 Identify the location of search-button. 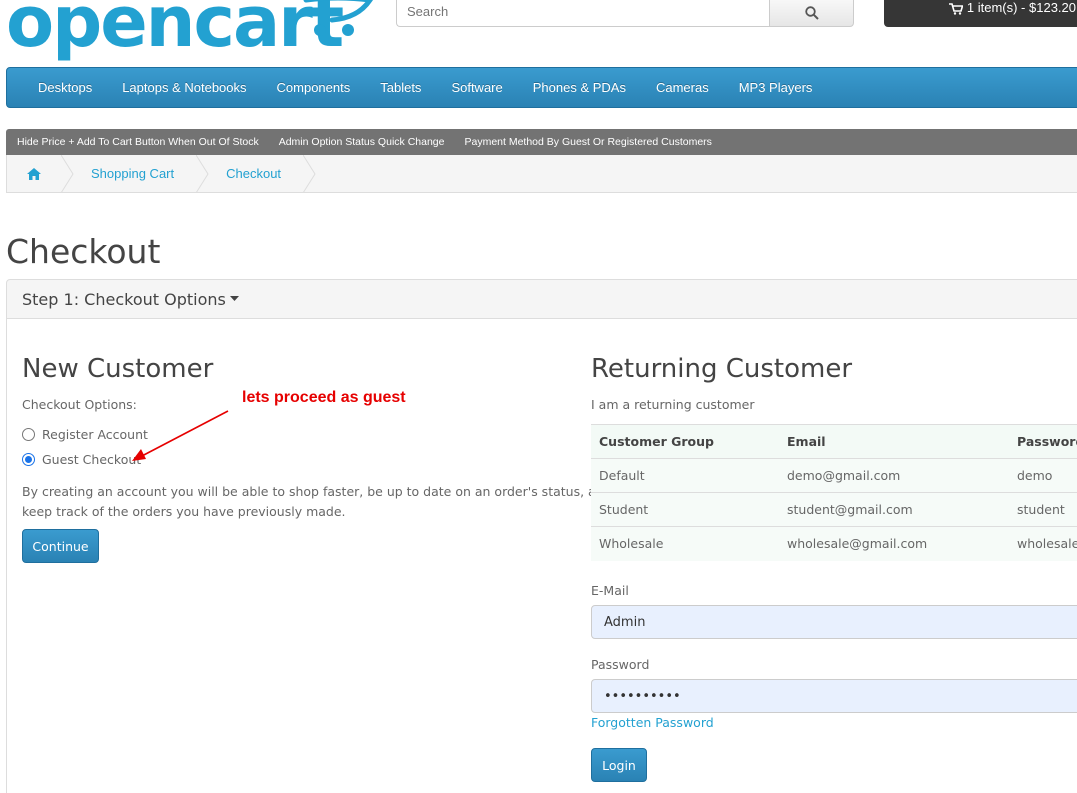
(811, 13).